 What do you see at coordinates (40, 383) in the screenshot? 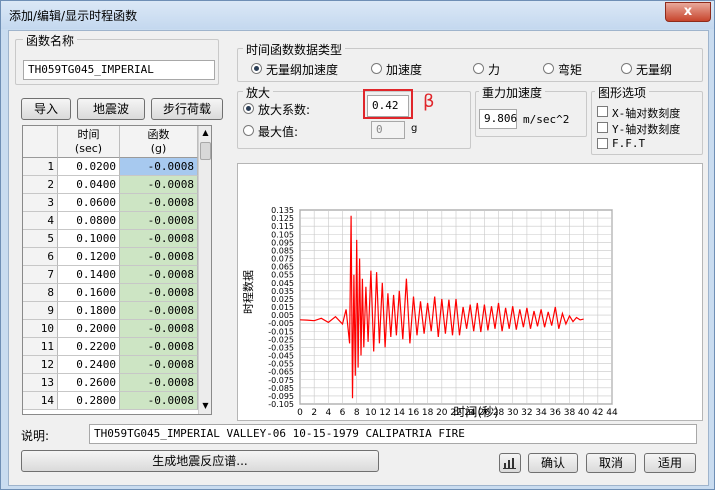
I see `row-number-cell: 13` at bounding box center [40, 383].